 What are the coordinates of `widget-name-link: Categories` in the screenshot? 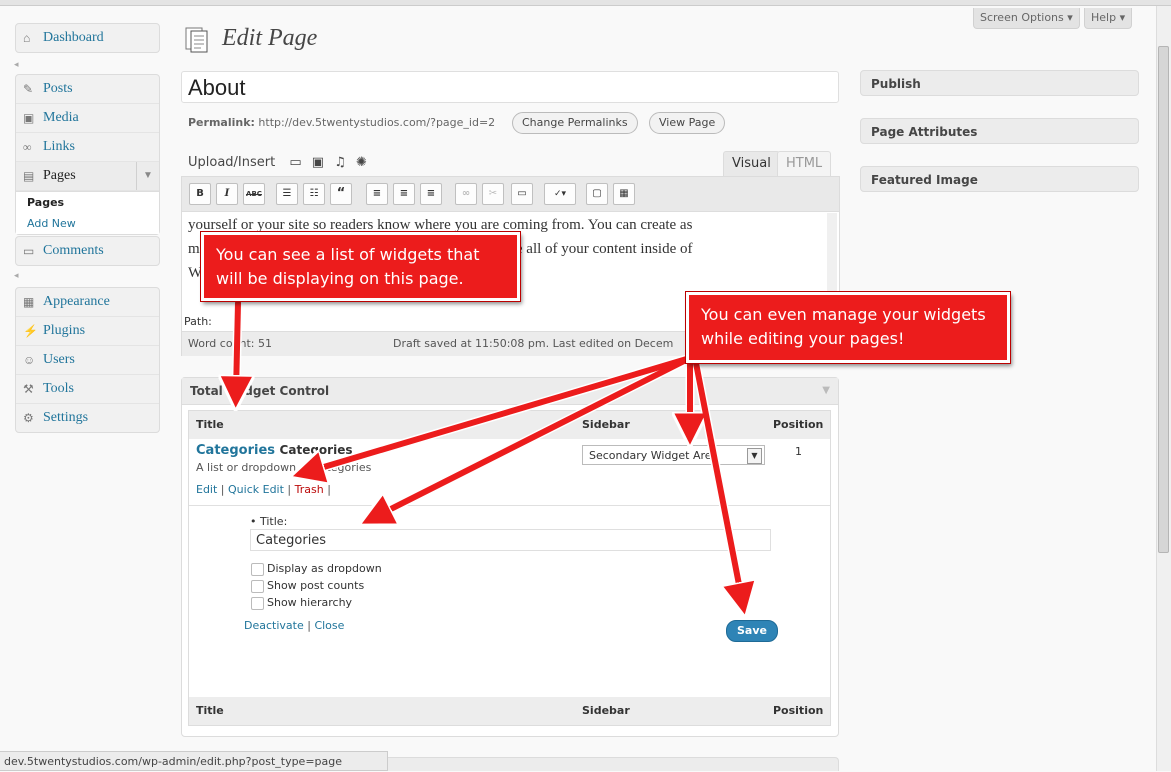 It's located at (235, 450).